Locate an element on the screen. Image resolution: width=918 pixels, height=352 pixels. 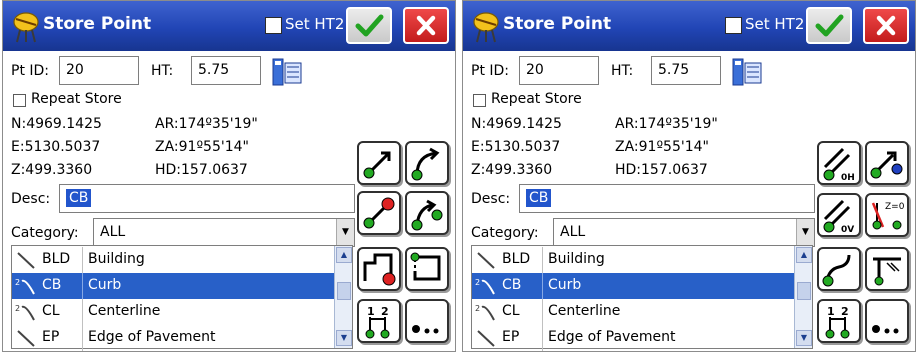
azimuth-readout: AR:174º35'19" is located at coordinates (206, 124).